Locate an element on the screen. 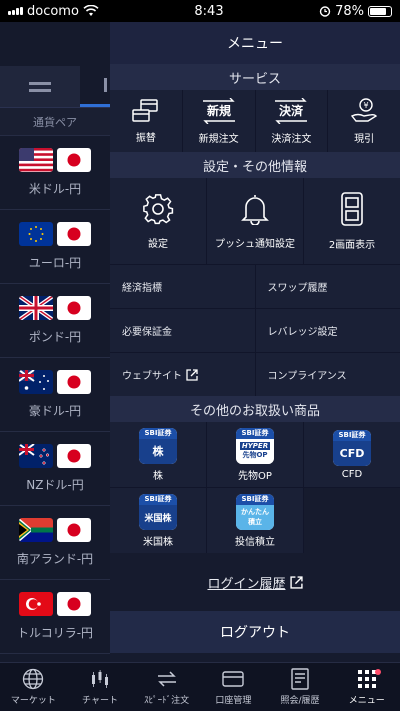  sbi-fund-savings-icon: SBI証券 かんたん 積立 is located at coordinates (255, 511).